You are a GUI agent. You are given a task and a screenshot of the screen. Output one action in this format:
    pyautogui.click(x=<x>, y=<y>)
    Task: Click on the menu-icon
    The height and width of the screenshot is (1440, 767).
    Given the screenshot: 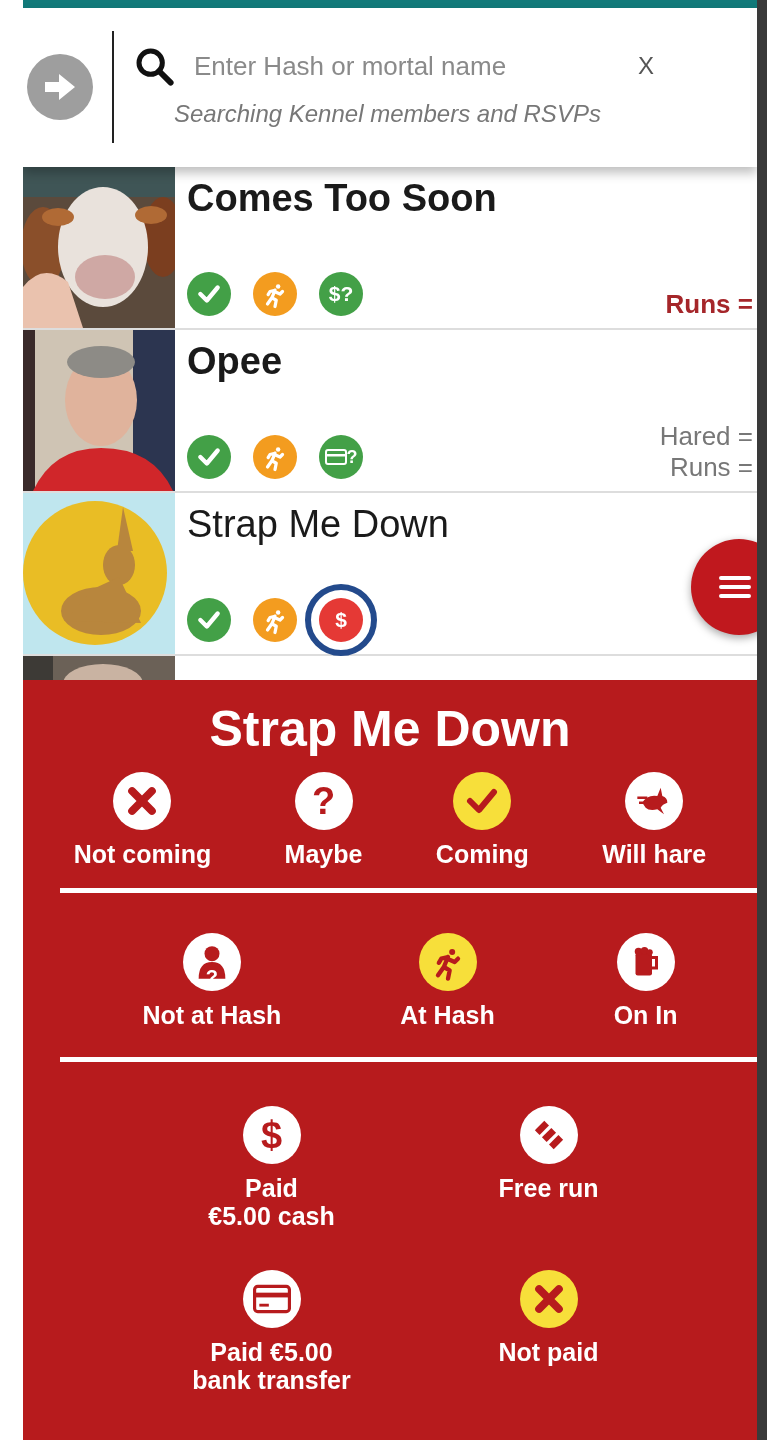 What is the action you would take?
    pyautogui.click(x=735, y=587)
    